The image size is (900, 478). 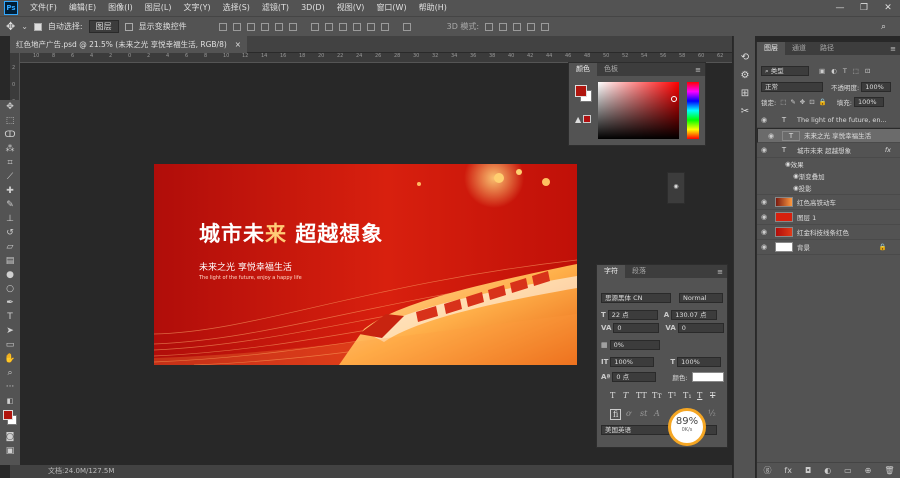 What do you see at coordinates (406, 26) in the screenshot?
I see `auto-align-icon` at bounding box center [406, 26].